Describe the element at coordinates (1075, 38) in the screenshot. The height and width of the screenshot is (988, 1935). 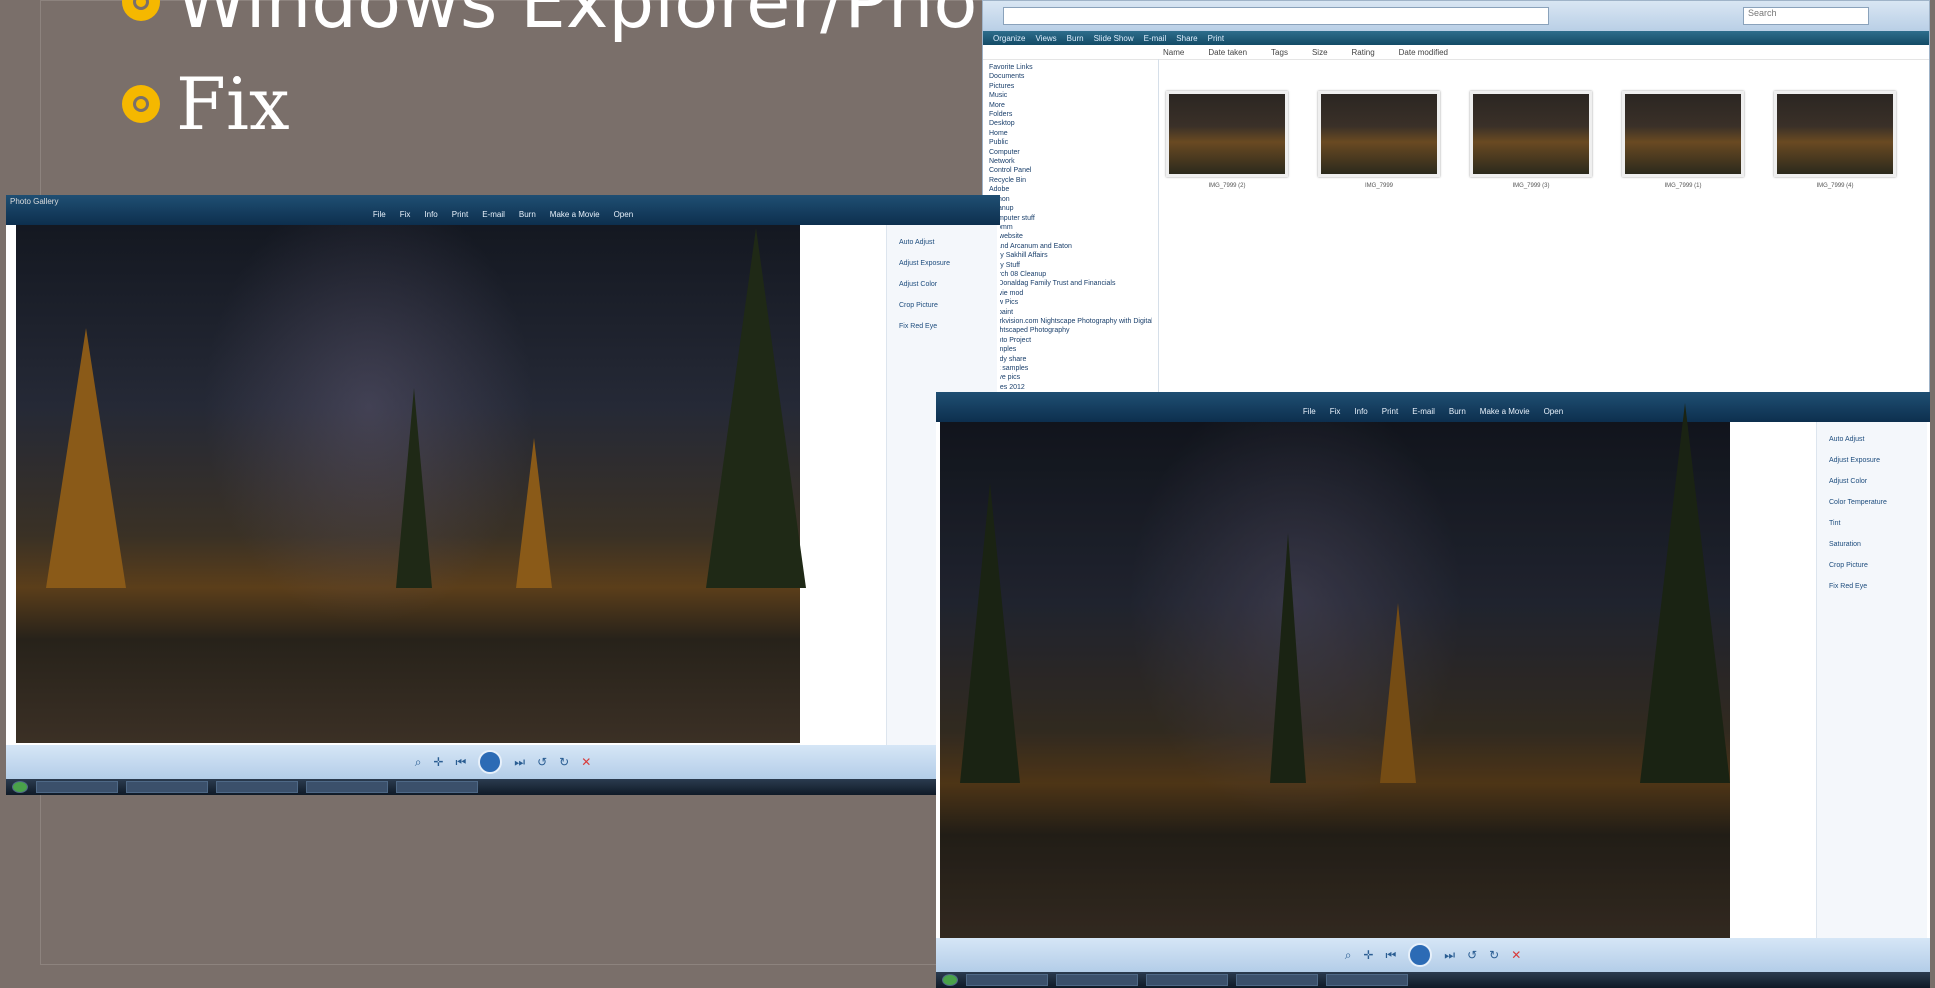
I see `toolbar-burn: Burn` at that location.